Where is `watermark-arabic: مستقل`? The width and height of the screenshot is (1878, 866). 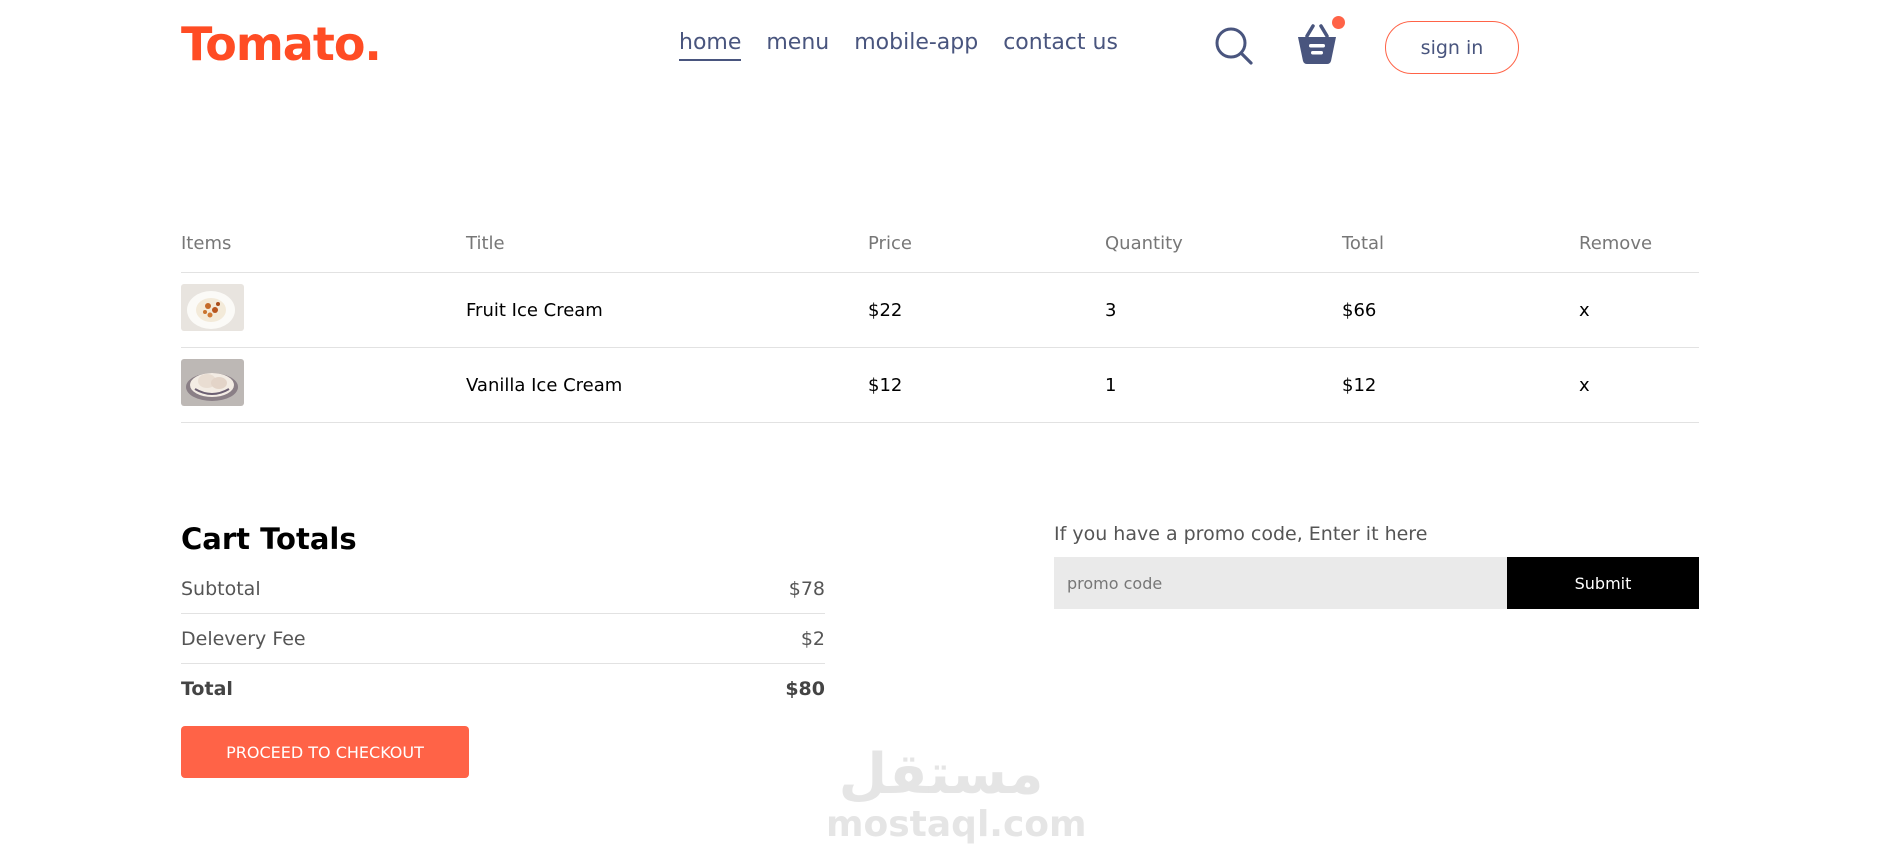 watermark-arabic: مستقل is located at coordinates (941, 774).